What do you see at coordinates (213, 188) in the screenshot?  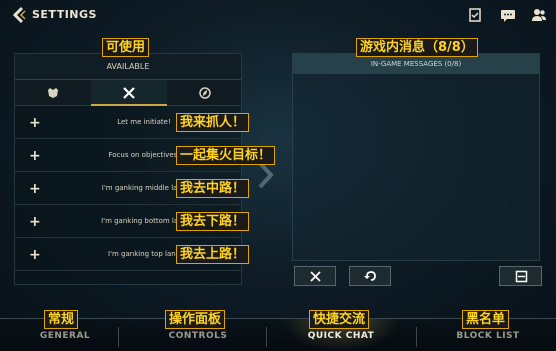 I see `row-annotation: 我去中路！` at bounding box center [213, 188].